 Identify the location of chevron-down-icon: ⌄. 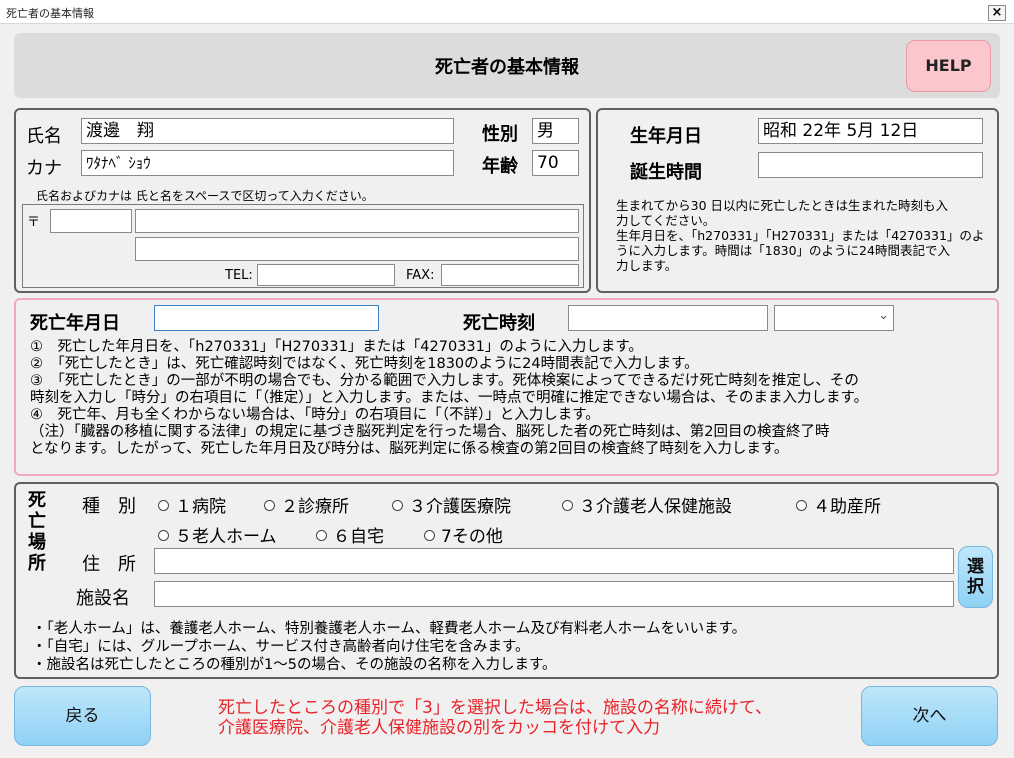
(883, 315).